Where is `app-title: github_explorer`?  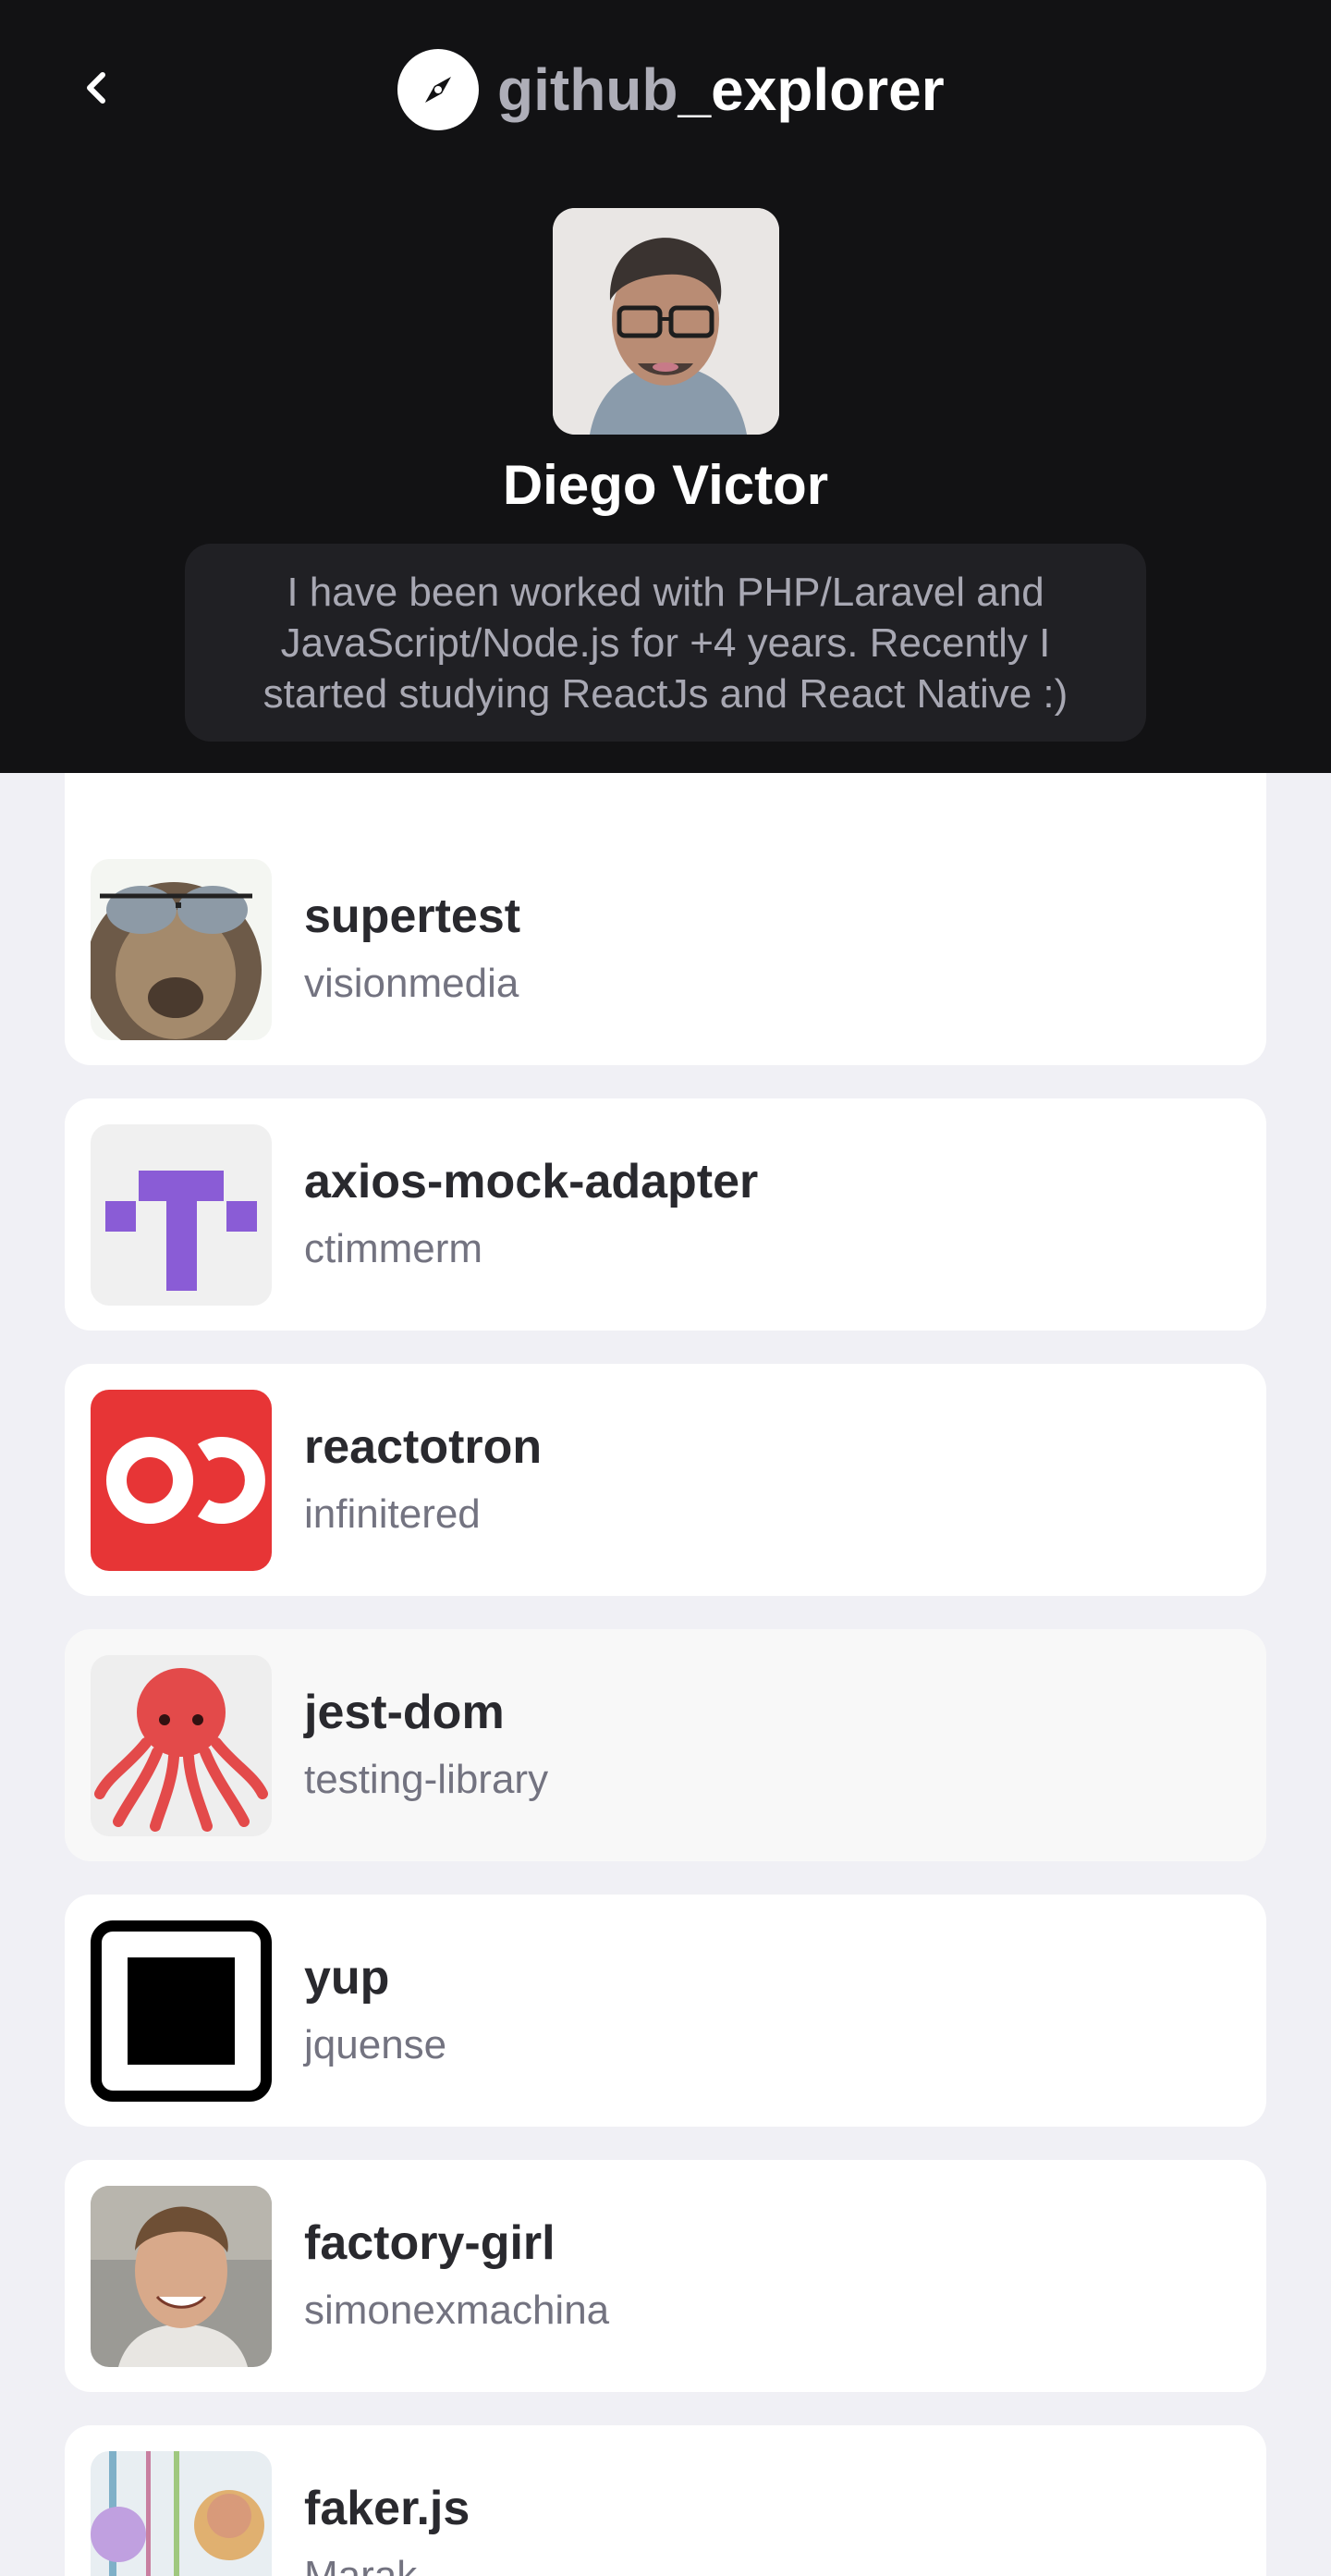 app-title: github_explorer is located at coordinates (721, 90).